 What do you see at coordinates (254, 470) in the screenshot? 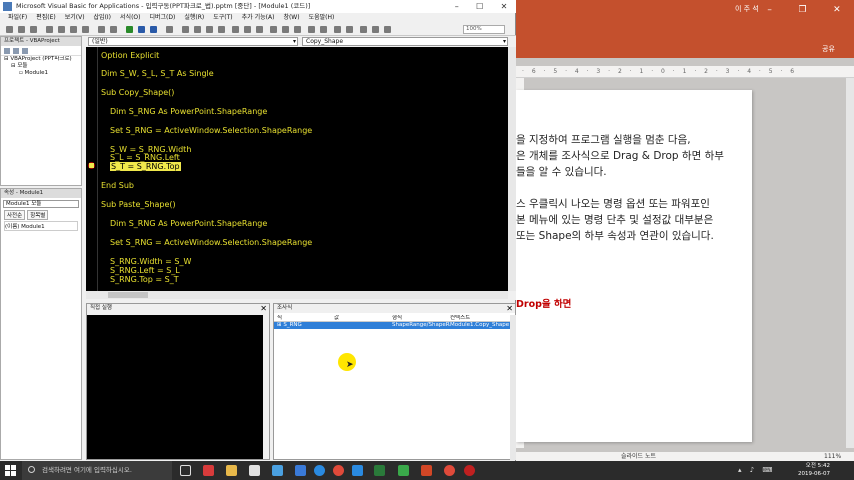
I see `store-icon` at bounding box center [254, 470].